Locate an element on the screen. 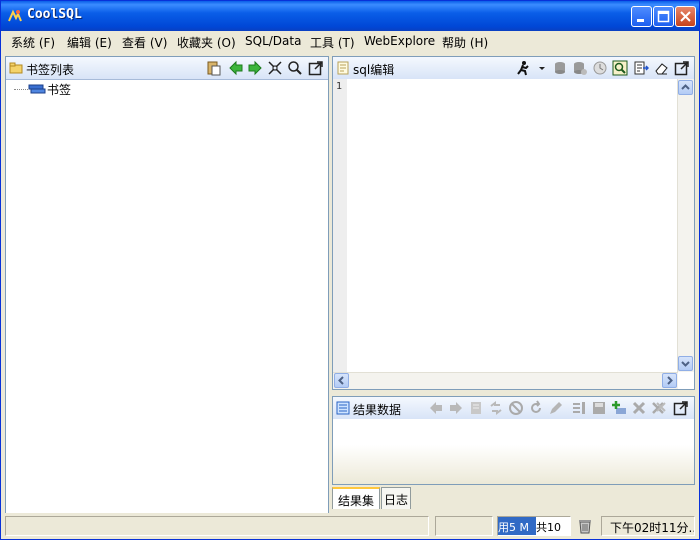 This screenshot has height=540, width=700. scroll-right-button is located at coordinates (669, 380).